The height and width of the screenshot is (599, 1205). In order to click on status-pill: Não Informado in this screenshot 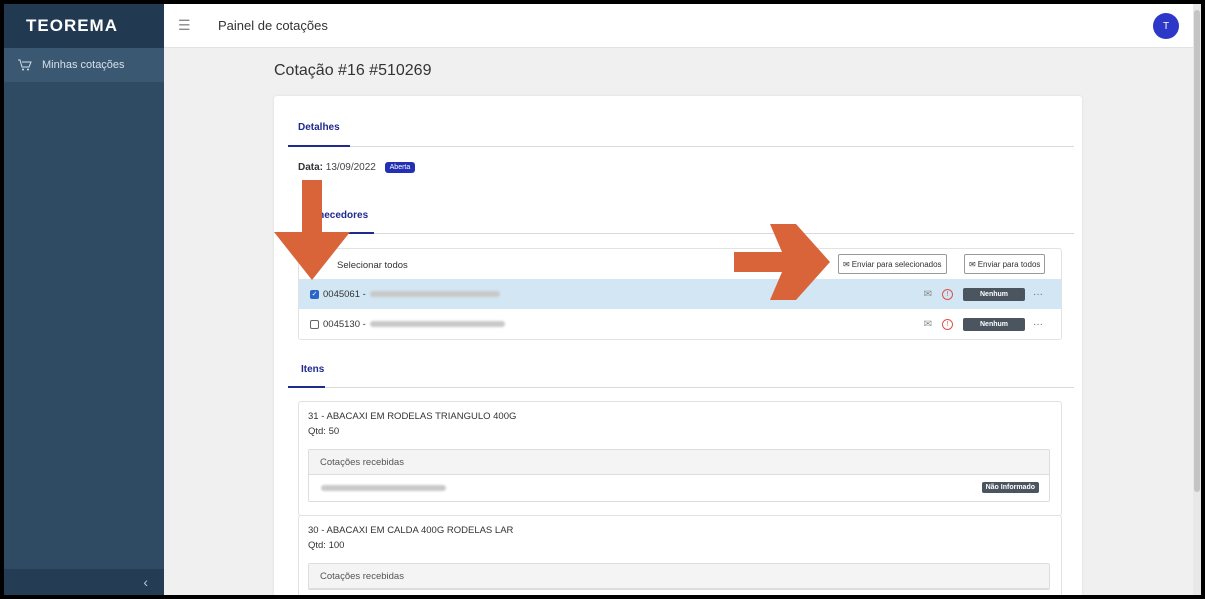, I will do `click(1010, 487)`.